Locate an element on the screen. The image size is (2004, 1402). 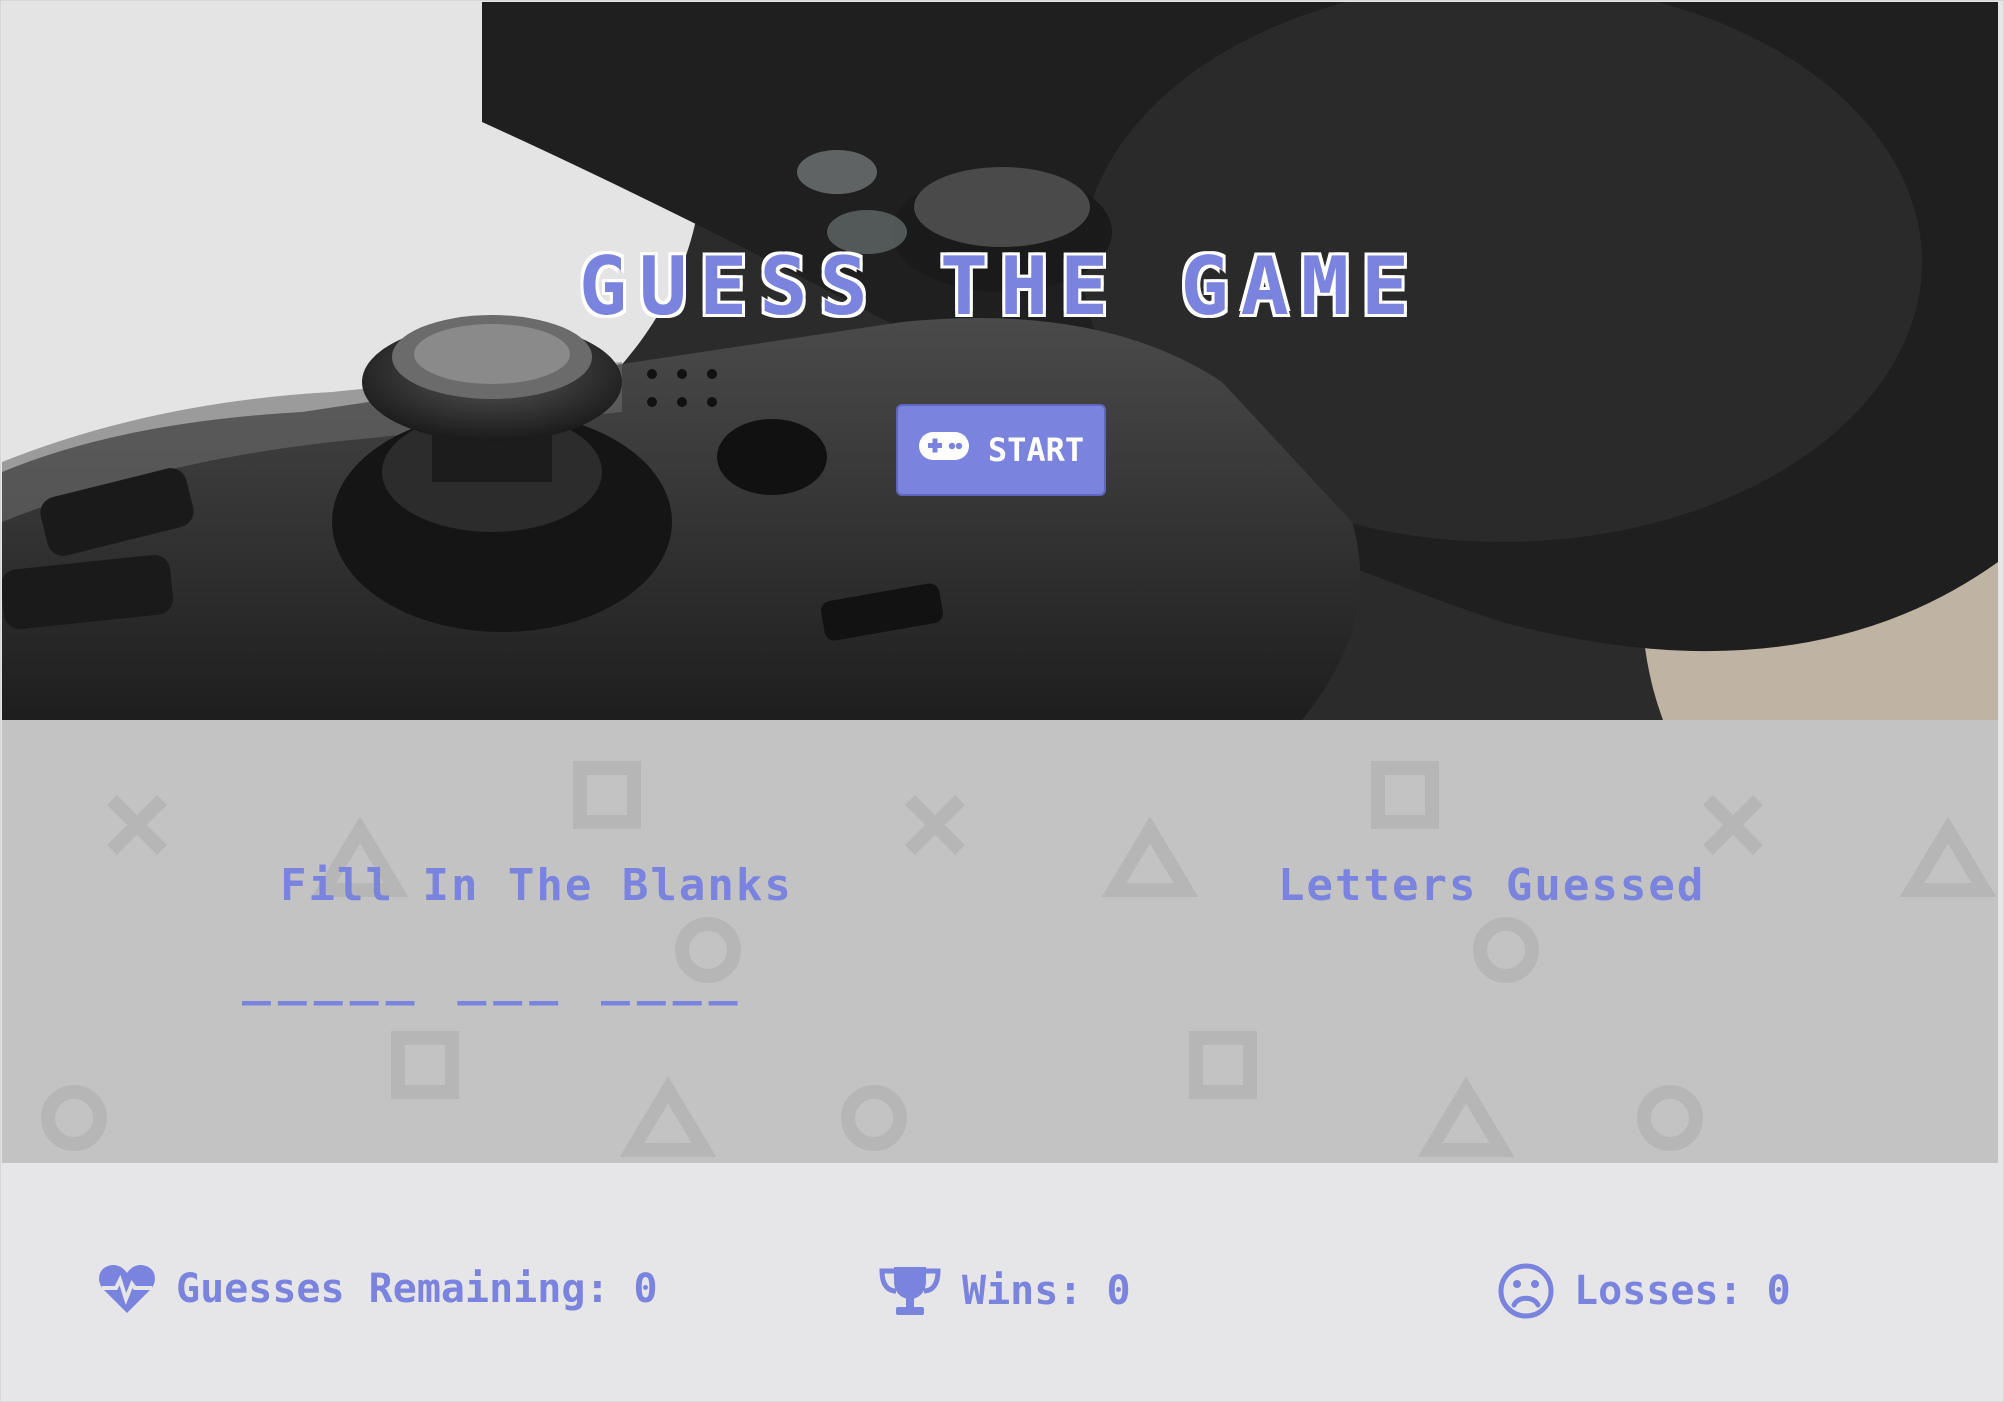
page-title: GUESS THE GAME is located at coordinates (1000, 286).